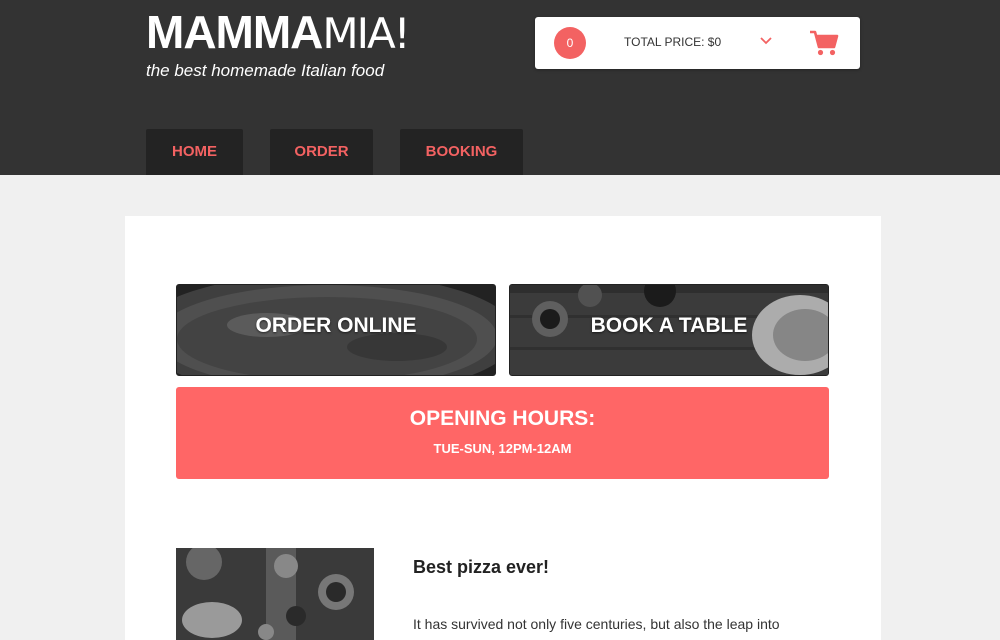  I want to click on nav-order: ORDER, so click(321, 152).